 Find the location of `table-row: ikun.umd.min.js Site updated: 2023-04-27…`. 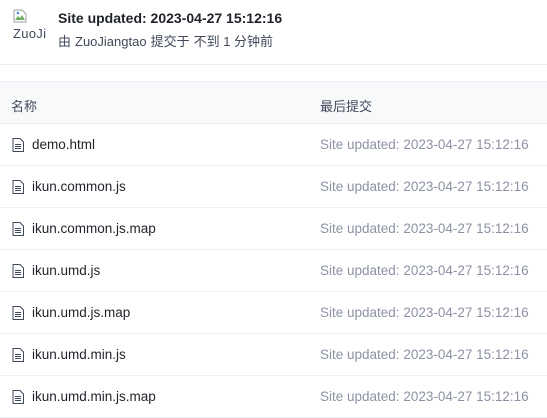

table-row: ikun.umd.min.js Site updated: 2023-04-27… is located at coordinates (273, 355).